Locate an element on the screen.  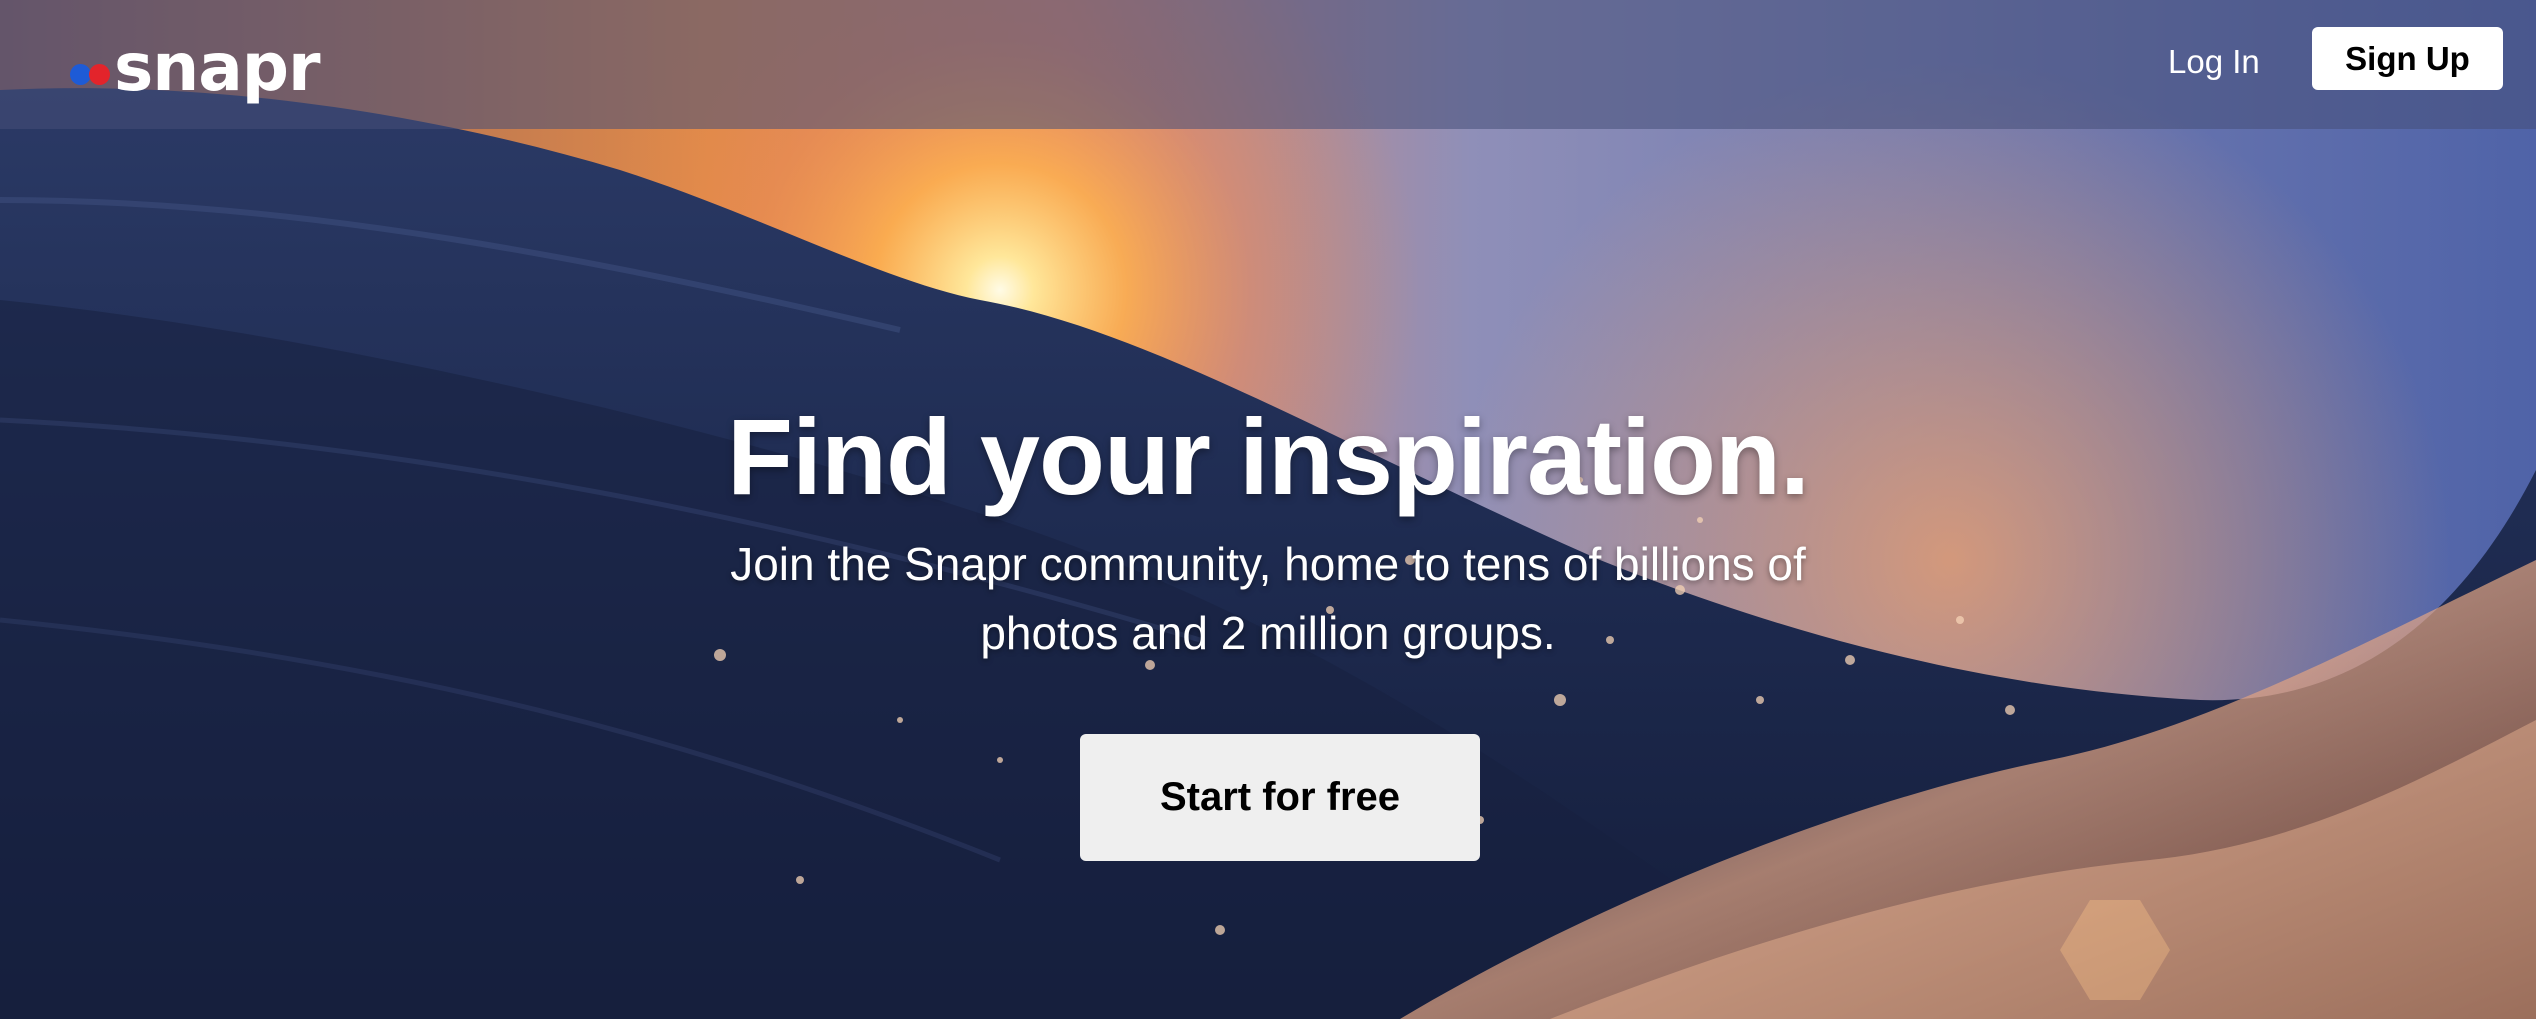
logo-blue-dot is located at coordinates (80, 74).